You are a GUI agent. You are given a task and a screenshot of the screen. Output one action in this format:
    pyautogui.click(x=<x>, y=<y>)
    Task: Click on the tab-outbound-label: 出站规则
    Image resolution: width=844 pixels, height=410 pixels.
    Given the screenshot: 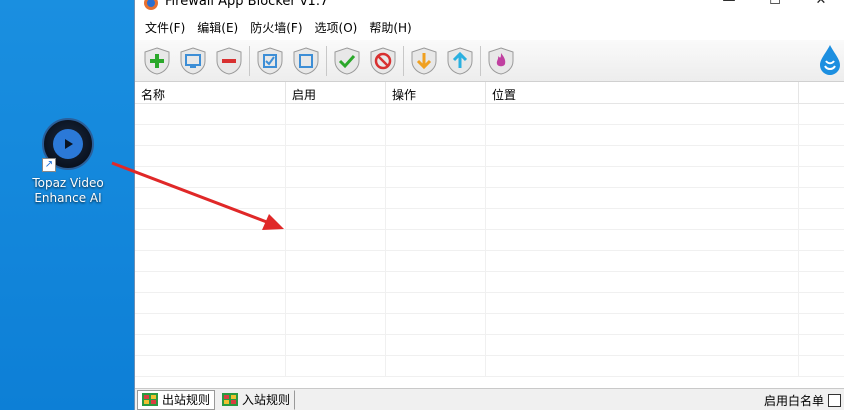 What is the action you would take?
    pyautogui.click(x=186, y=400)
    